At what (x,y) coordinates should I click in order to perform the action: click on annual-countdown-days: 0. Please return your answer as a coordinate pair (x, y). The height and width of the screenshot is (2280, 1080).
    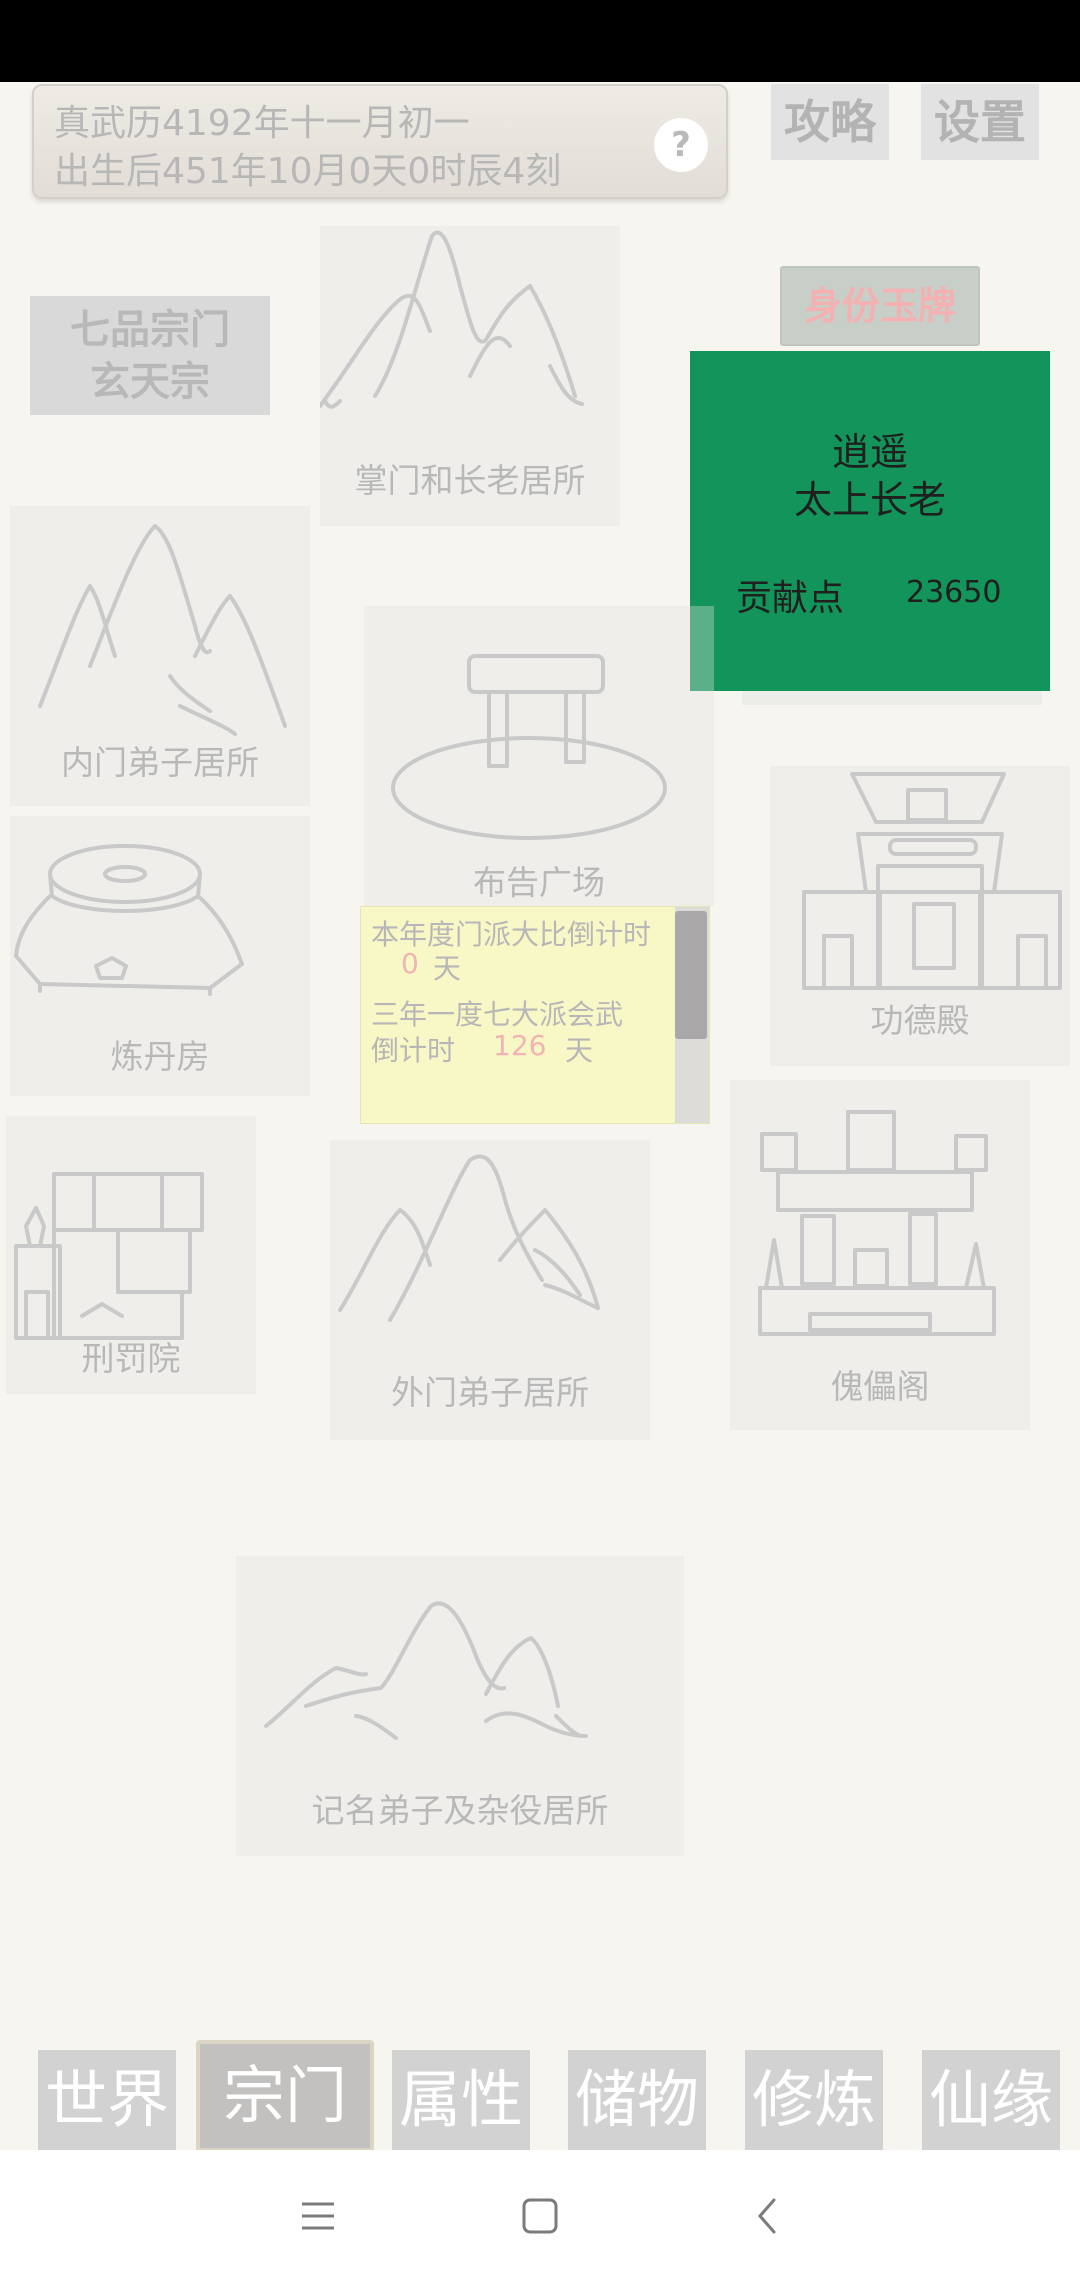
    Looking at the image, I should click on (410, 963).